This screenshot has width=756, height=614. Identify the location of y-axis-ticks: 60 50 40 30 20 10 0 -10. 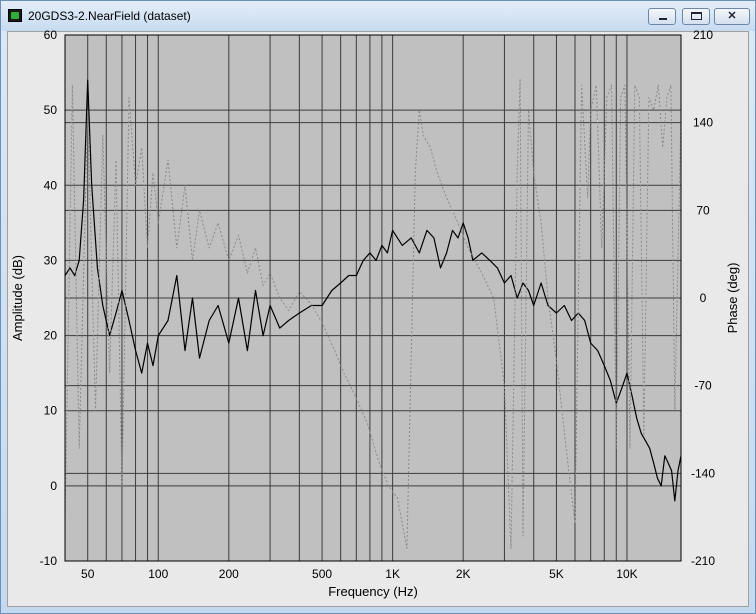
(49, 299).